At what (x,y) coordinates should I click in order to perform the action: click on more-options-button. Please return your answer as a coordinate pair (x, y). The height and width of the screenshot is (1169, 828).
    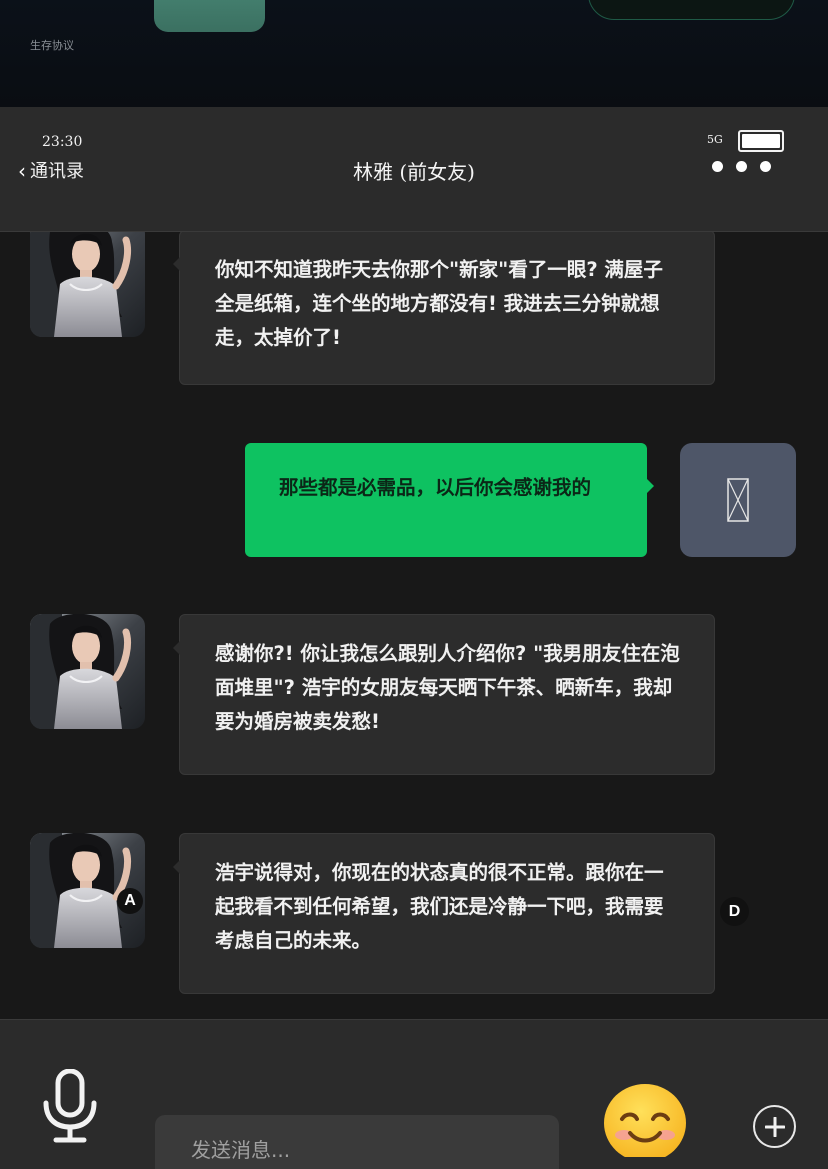
    Looking at the image, I should click on (741, 166).